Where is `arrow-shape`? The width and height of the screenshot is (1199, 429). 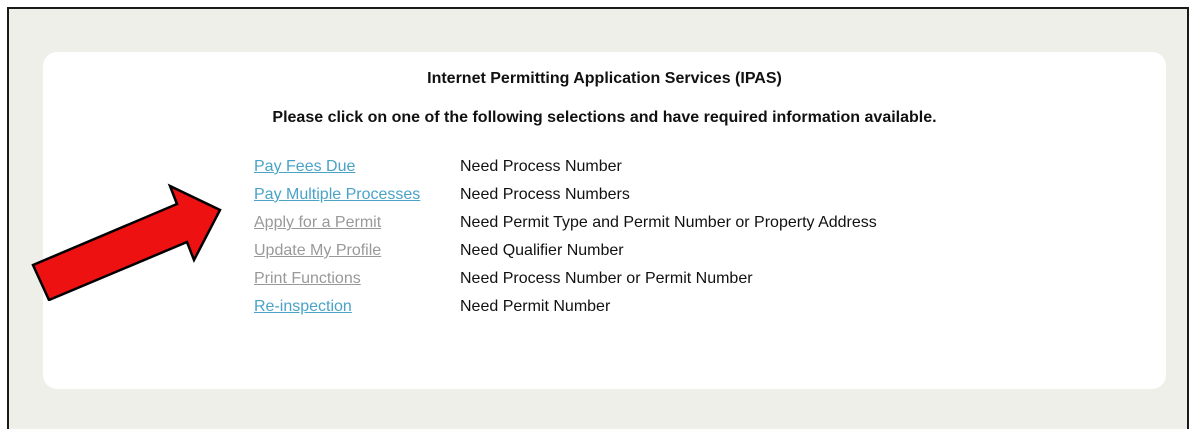
arrow-shape is located at coordinates (126, 242).